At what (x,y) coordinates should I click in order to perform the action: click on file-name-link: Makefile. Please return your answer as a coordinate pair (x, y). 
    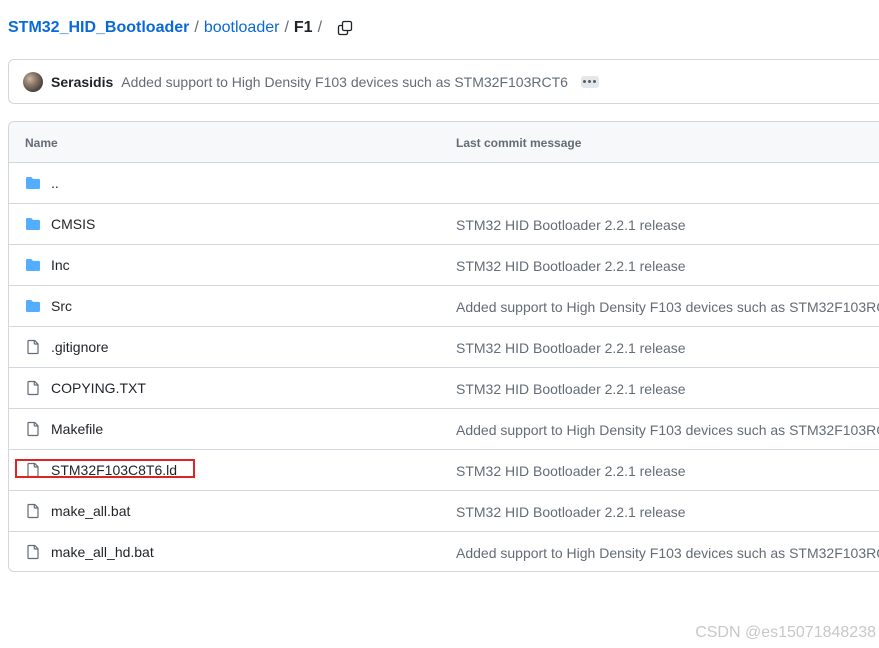
    Looking at the image, I should click on (77, 429).